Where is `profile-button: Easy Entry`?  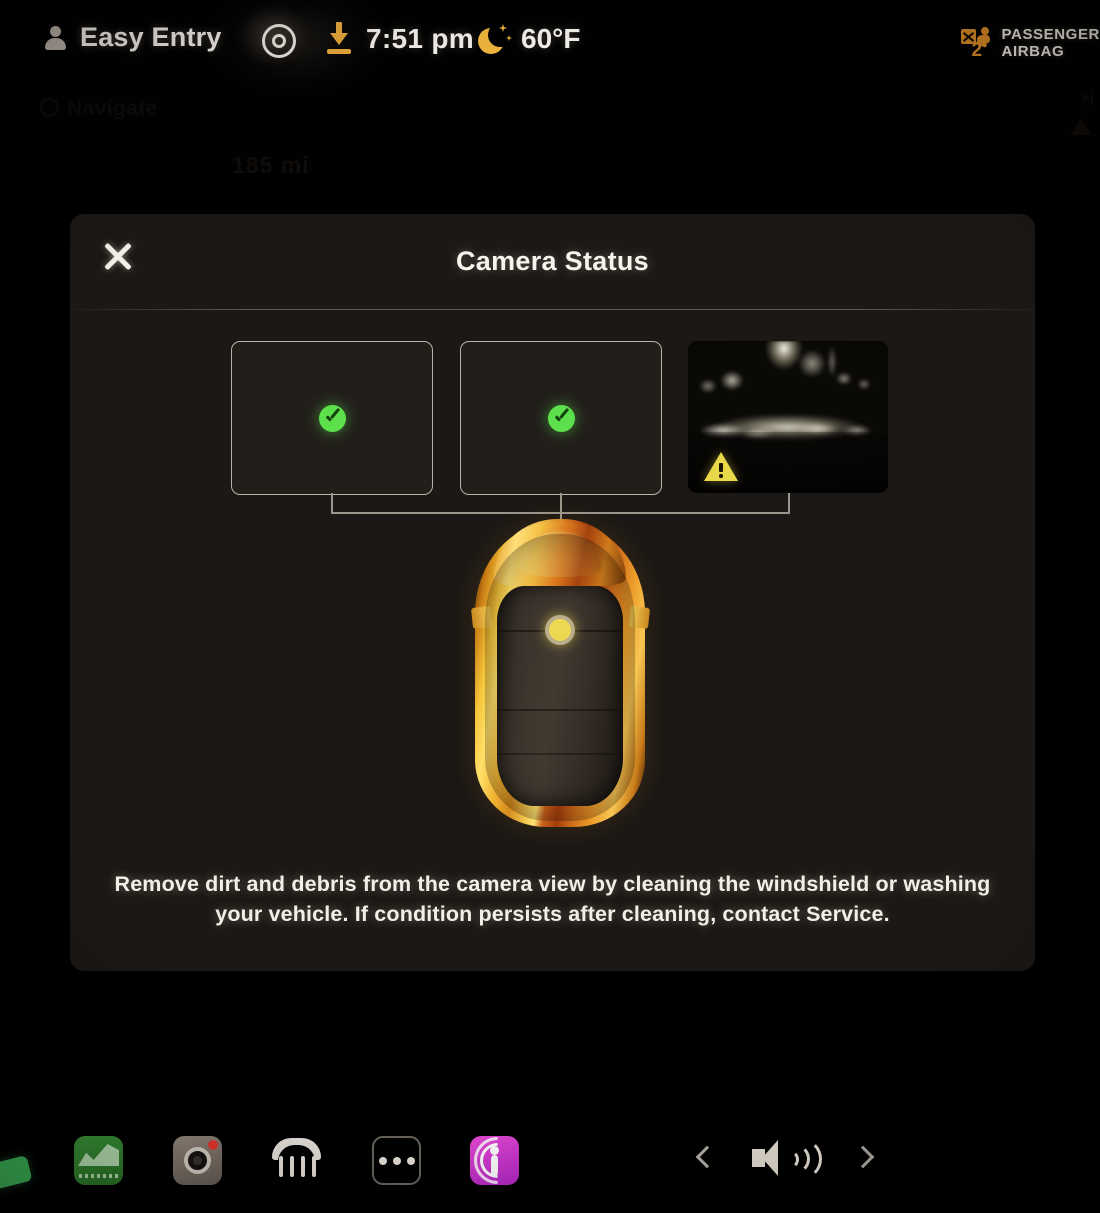
profile-button: Easy Entry is located at coordinates (133, 37).